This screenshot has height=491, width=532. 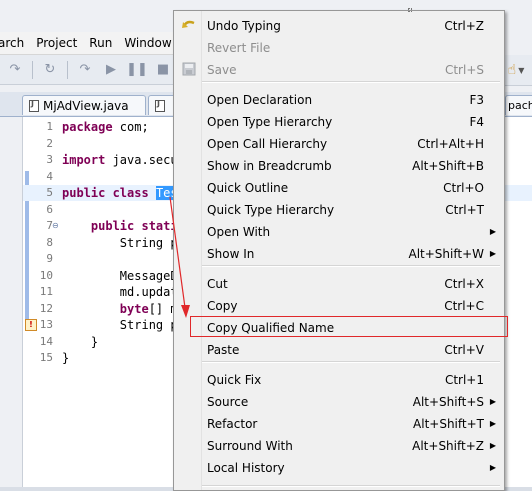 What do you see at coordinates (339, 283) in the screenshot?
I see `menu-item-cut: Cut Ctrl+X` at bounding box center [339, 283].